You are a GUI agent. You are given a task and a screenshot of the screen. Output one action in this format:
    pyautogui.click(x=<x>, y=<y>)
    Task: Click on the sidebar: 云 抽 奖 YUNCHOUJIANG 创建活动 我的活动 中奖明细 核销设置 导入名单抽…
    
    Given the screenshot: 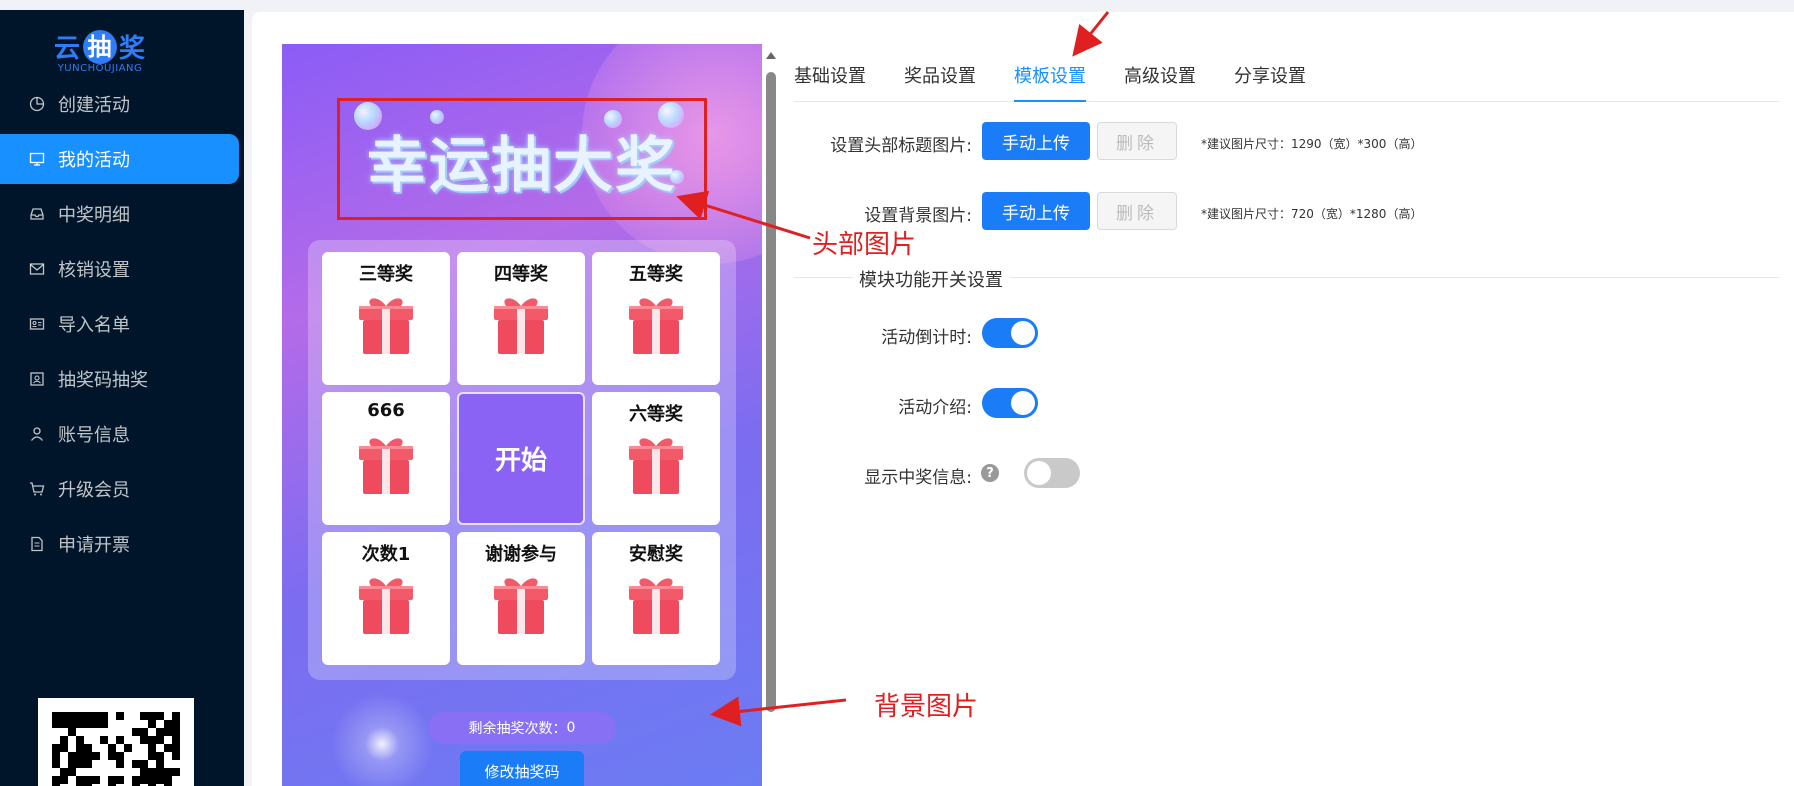 What is the action you would take?
    pyautogui.click(x=122, y=393)
    